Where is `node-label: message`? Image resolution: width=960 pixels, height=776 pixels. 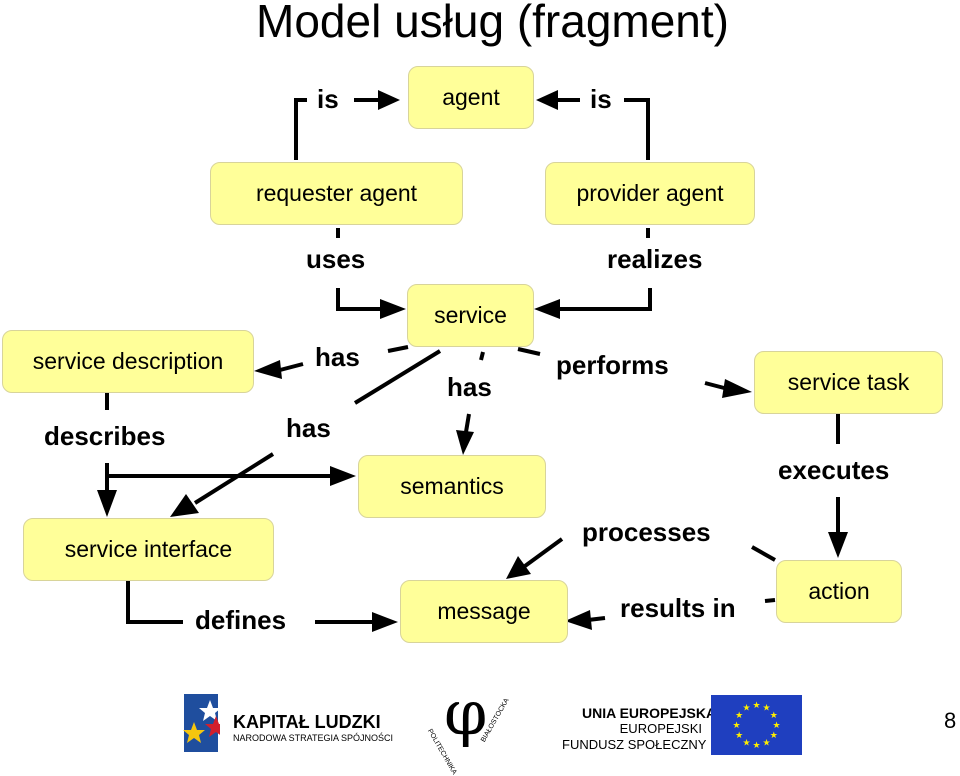
node-label: message is located at coordinates (484, 611).